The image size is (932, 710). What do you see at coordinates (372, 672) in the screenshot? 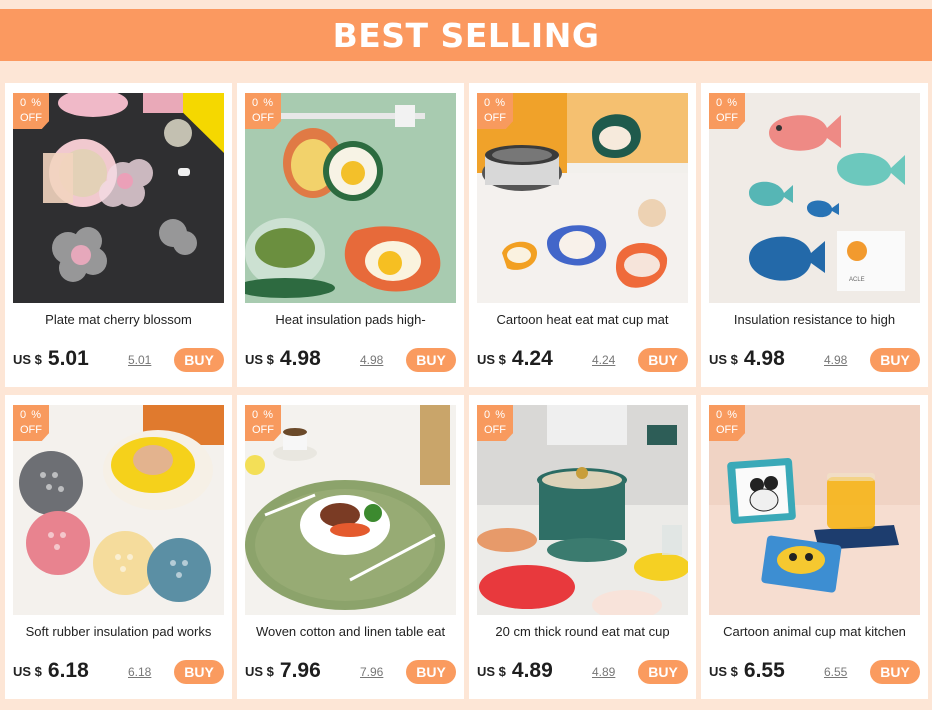
I see `original-price: 7.96` at bounding box center [372, 672].